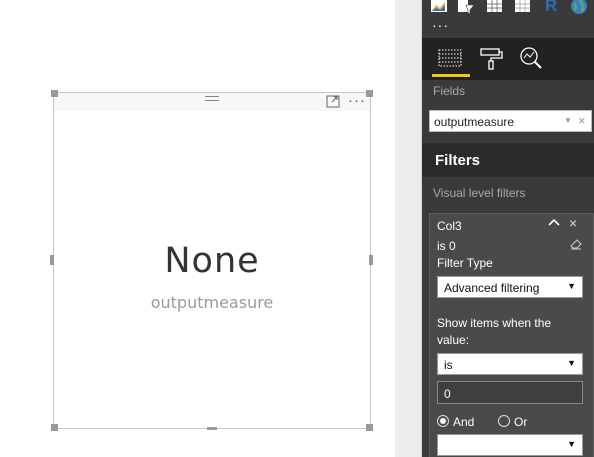  Describe the element at coordinates (495, 7) in the screenshot. I see `table-icon` at that location.